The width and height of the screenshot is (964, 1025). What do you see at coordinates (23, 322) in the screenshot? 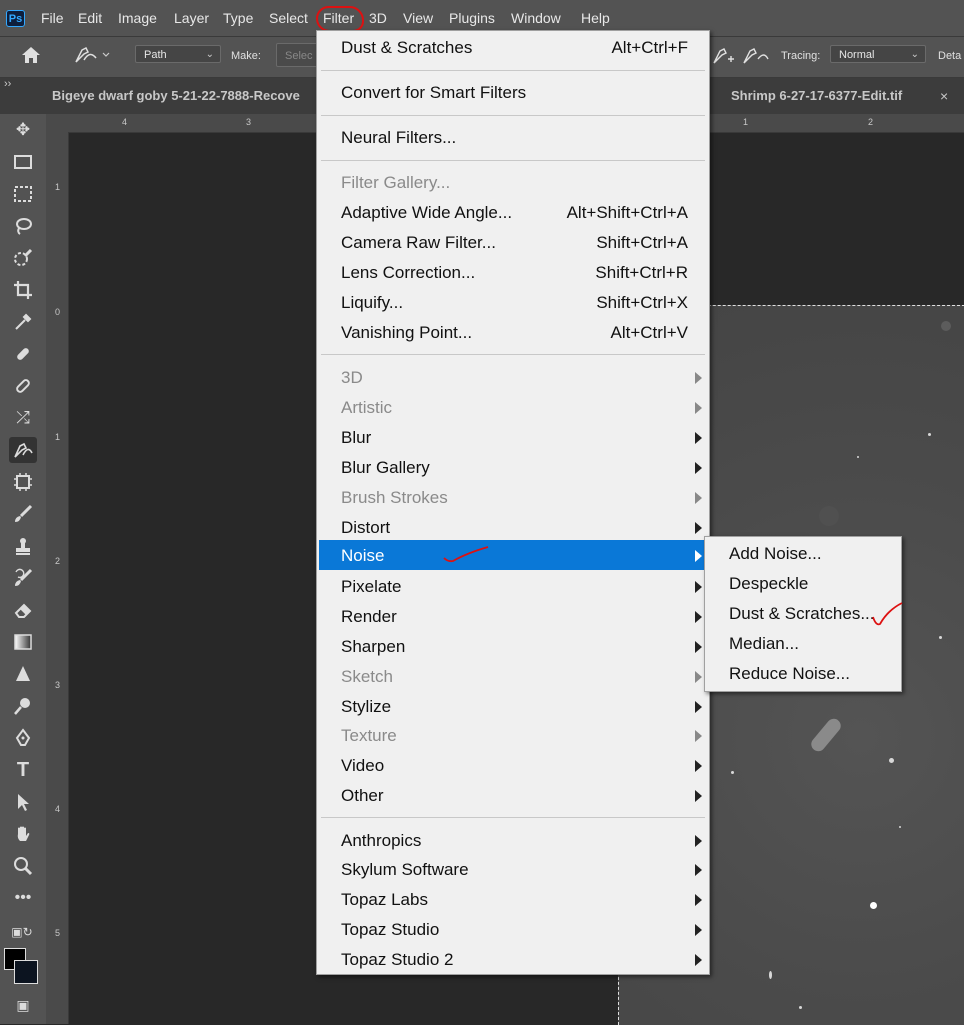
I see `eyedropper-tool-icon` at bounding box center [23, 322].